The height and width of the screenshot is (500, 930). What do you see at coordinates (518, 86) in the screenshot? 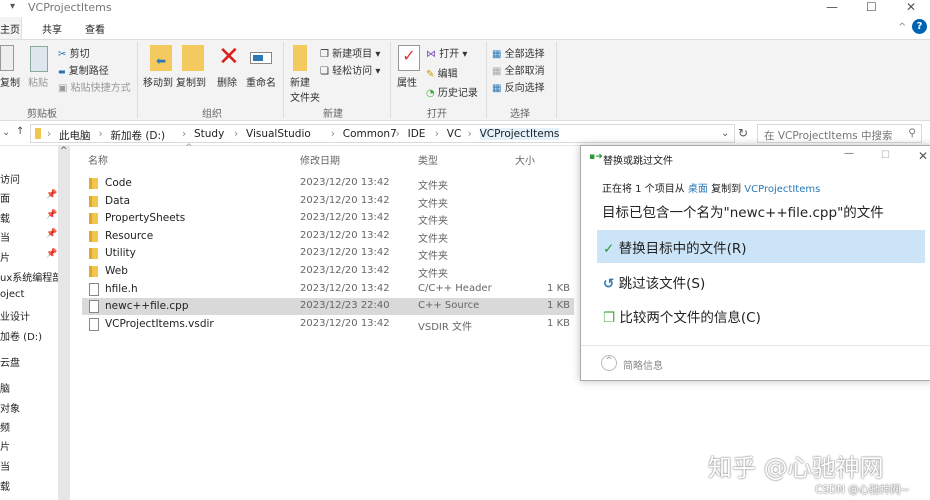
I see `invert-selection-button: ▦ 反向选择` at bounding box center [518, 86].